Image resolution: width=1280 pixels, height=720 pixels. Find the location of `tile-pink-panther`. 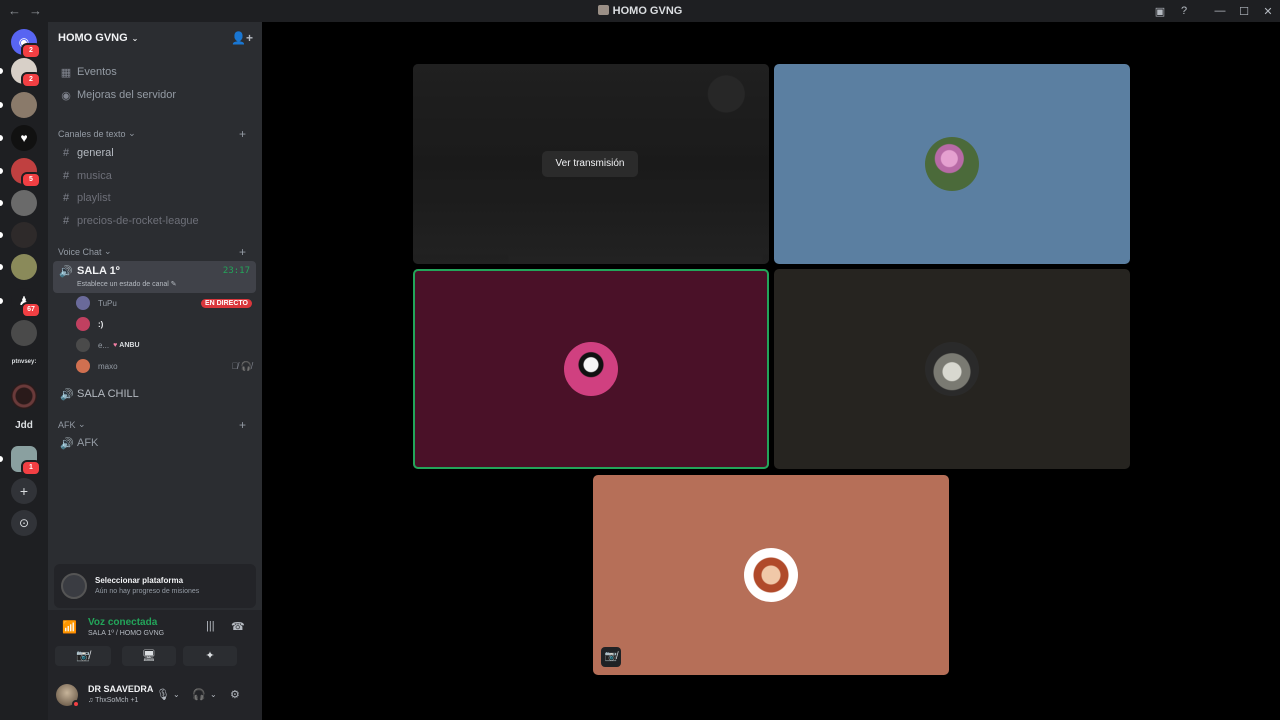

tile-pink-panther is located at coordinates (952, 164).